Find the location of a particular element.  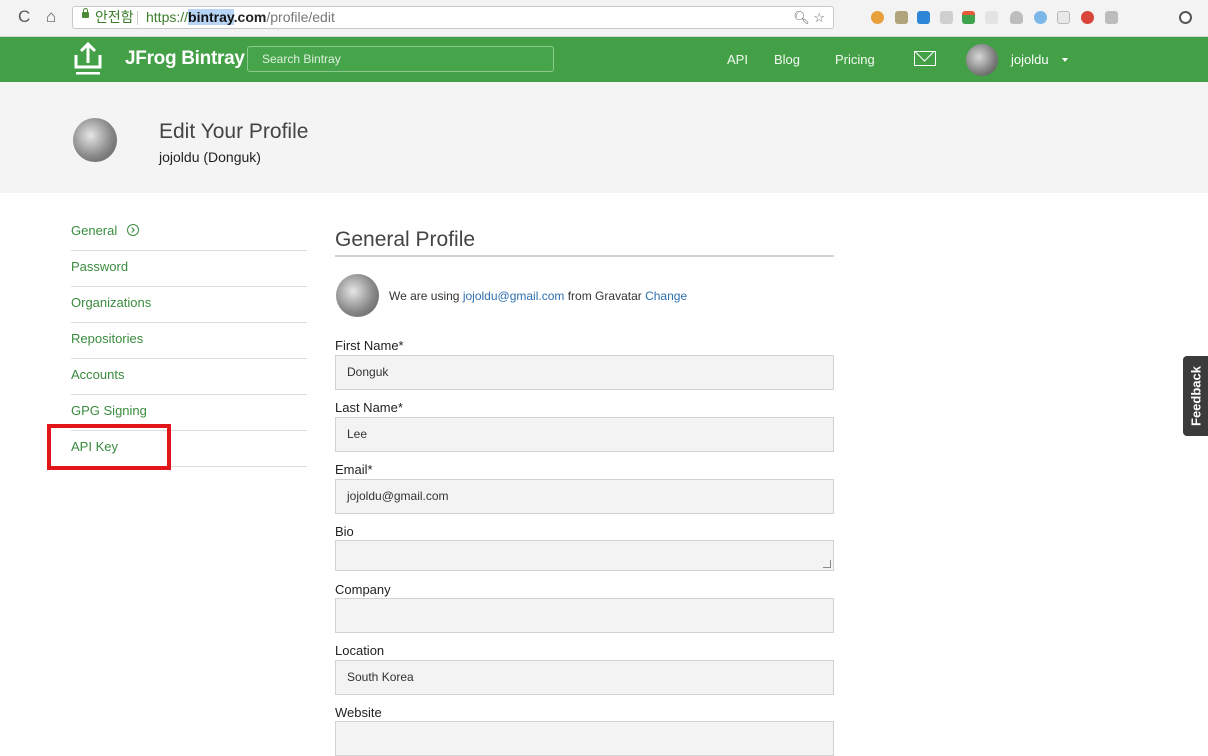

bio-label: Bio is located at coordinates (344, 531).